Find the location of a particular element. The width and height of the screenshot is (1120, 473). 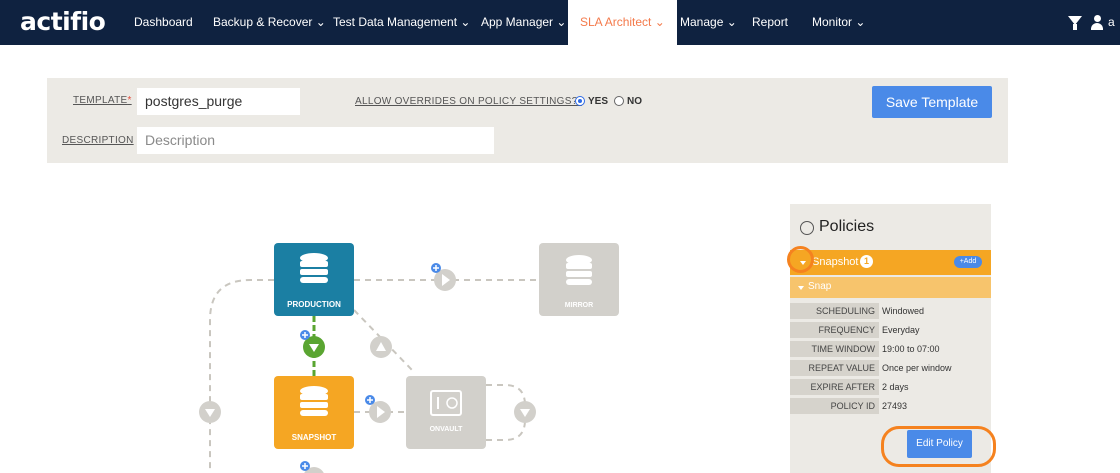

user-icon is located at coordinates (1097, 23).